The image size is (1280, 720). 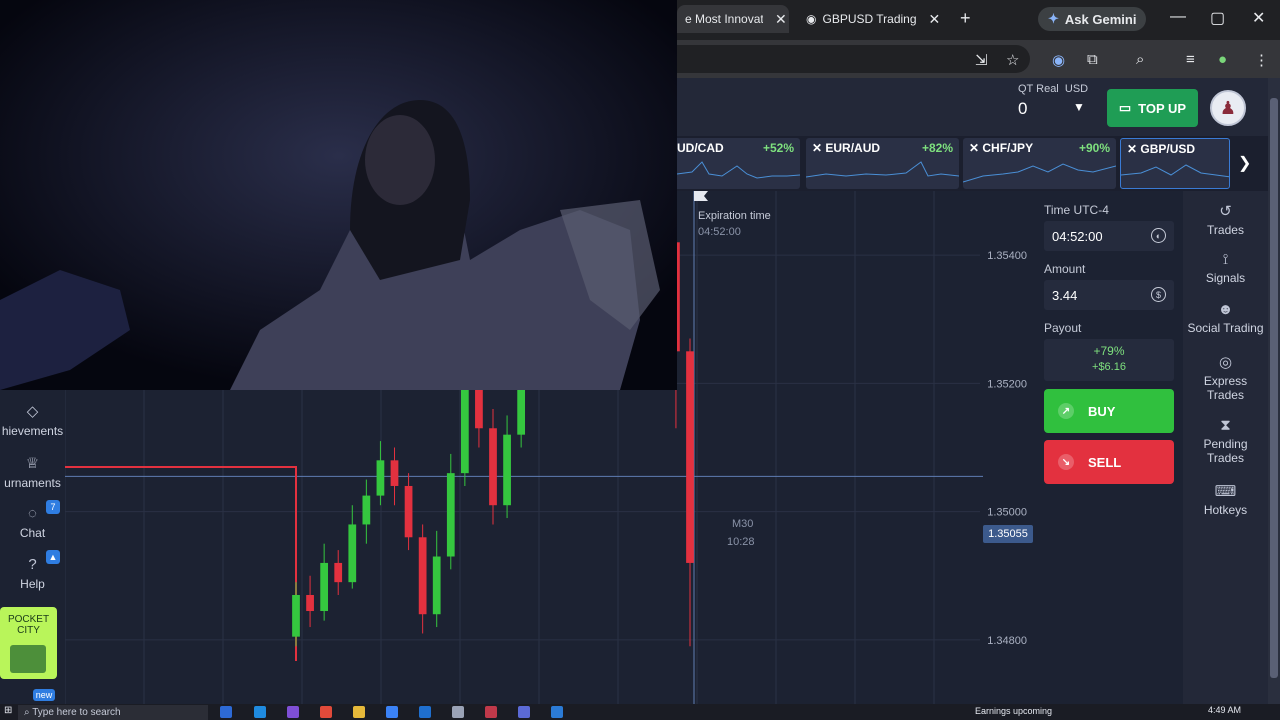 I want to click on media-control-icon: ≡, so click(x=1190, y=59).